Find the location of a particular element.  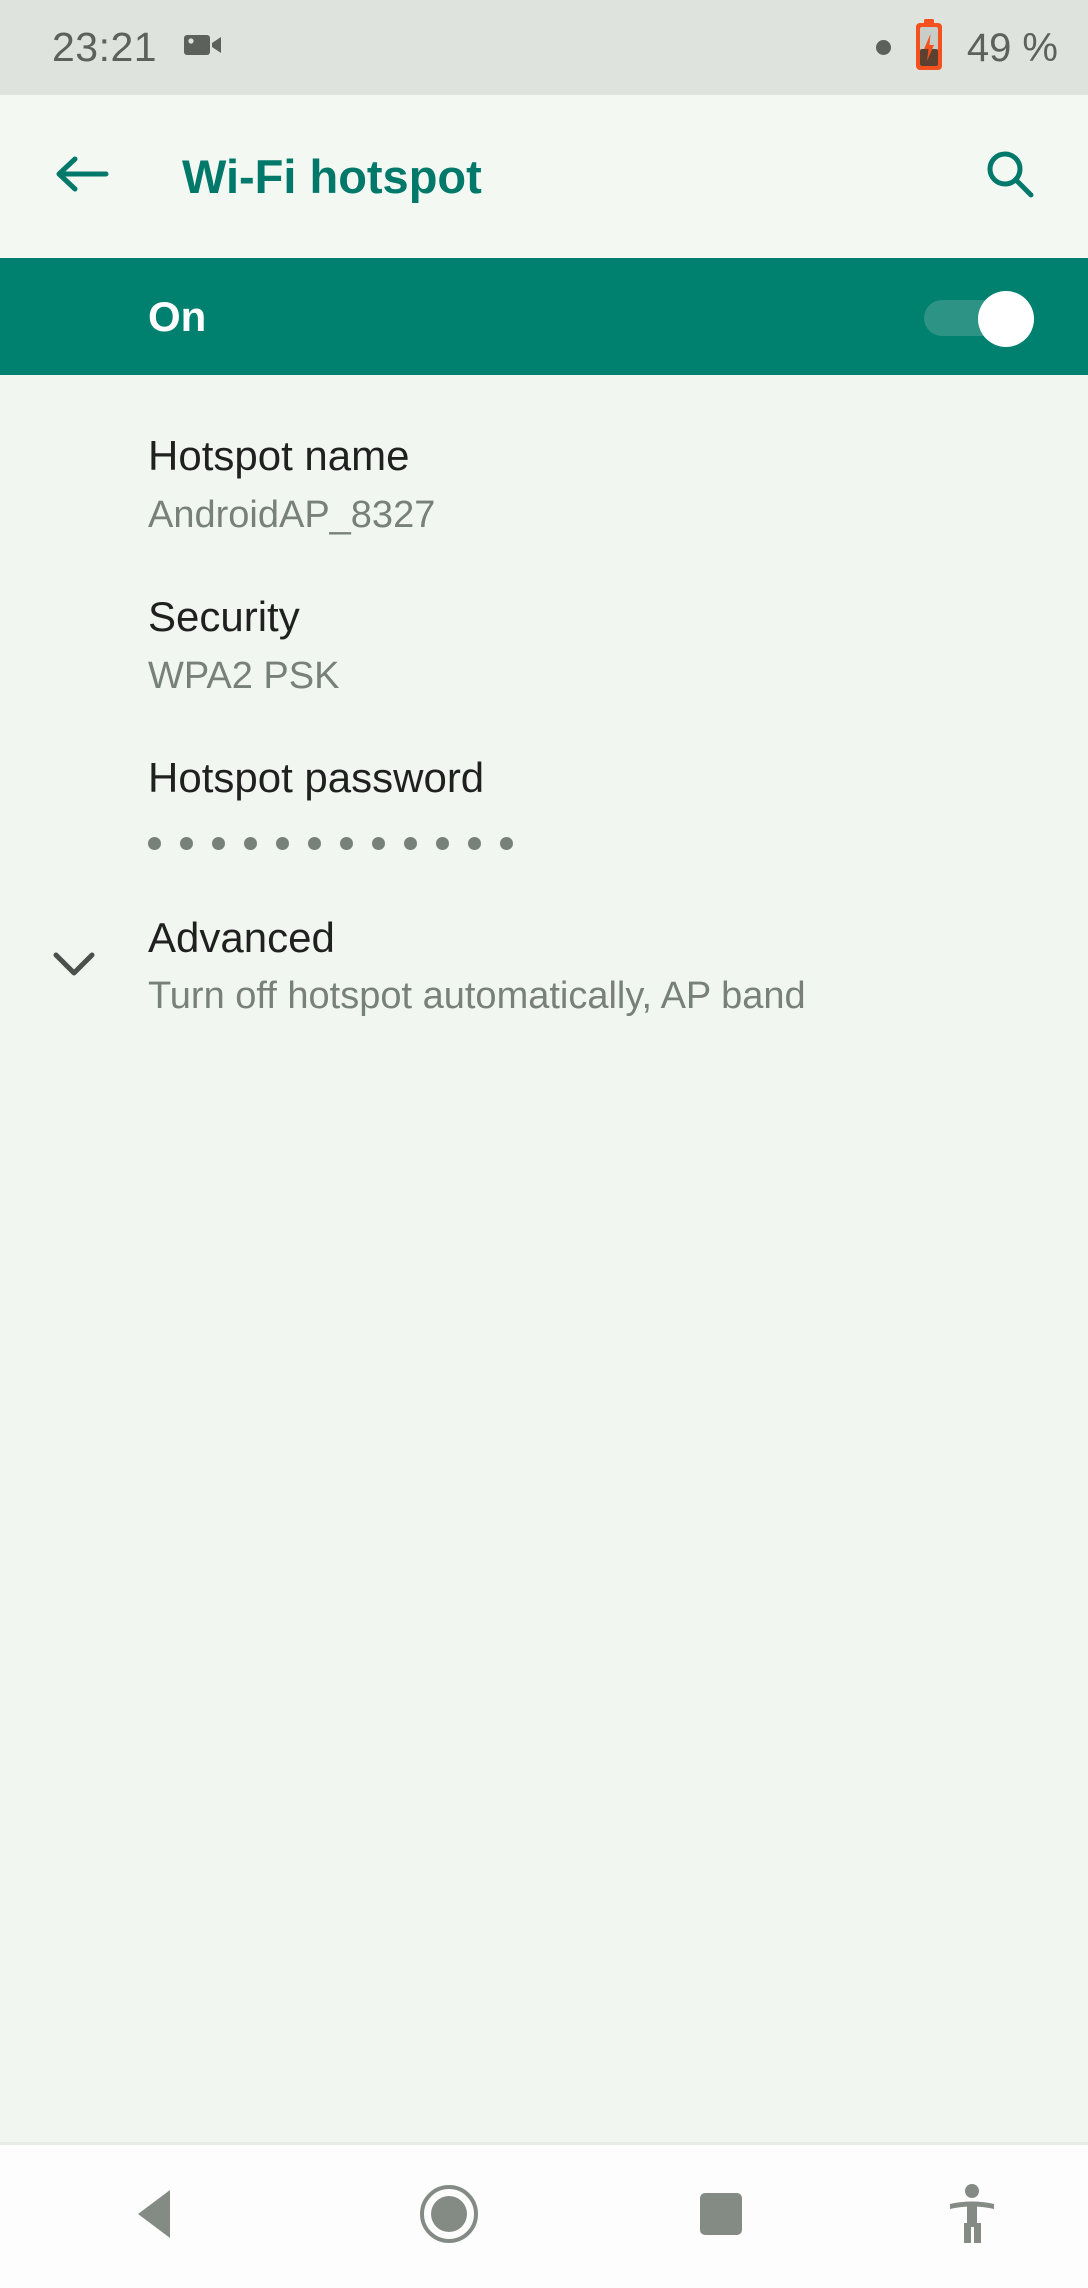

pref-summary: Turn off hotspot automatically, AP band is located at coordinates (477, 996).